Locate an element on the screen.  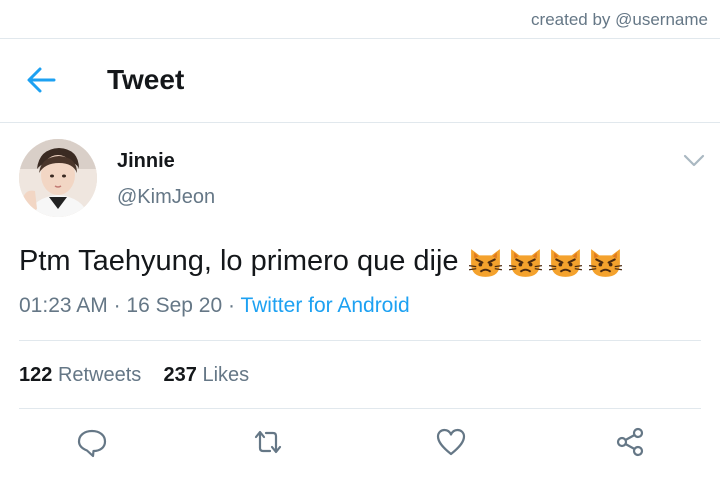
author-handle: @KimJeon is located at coordinates (166, 197).